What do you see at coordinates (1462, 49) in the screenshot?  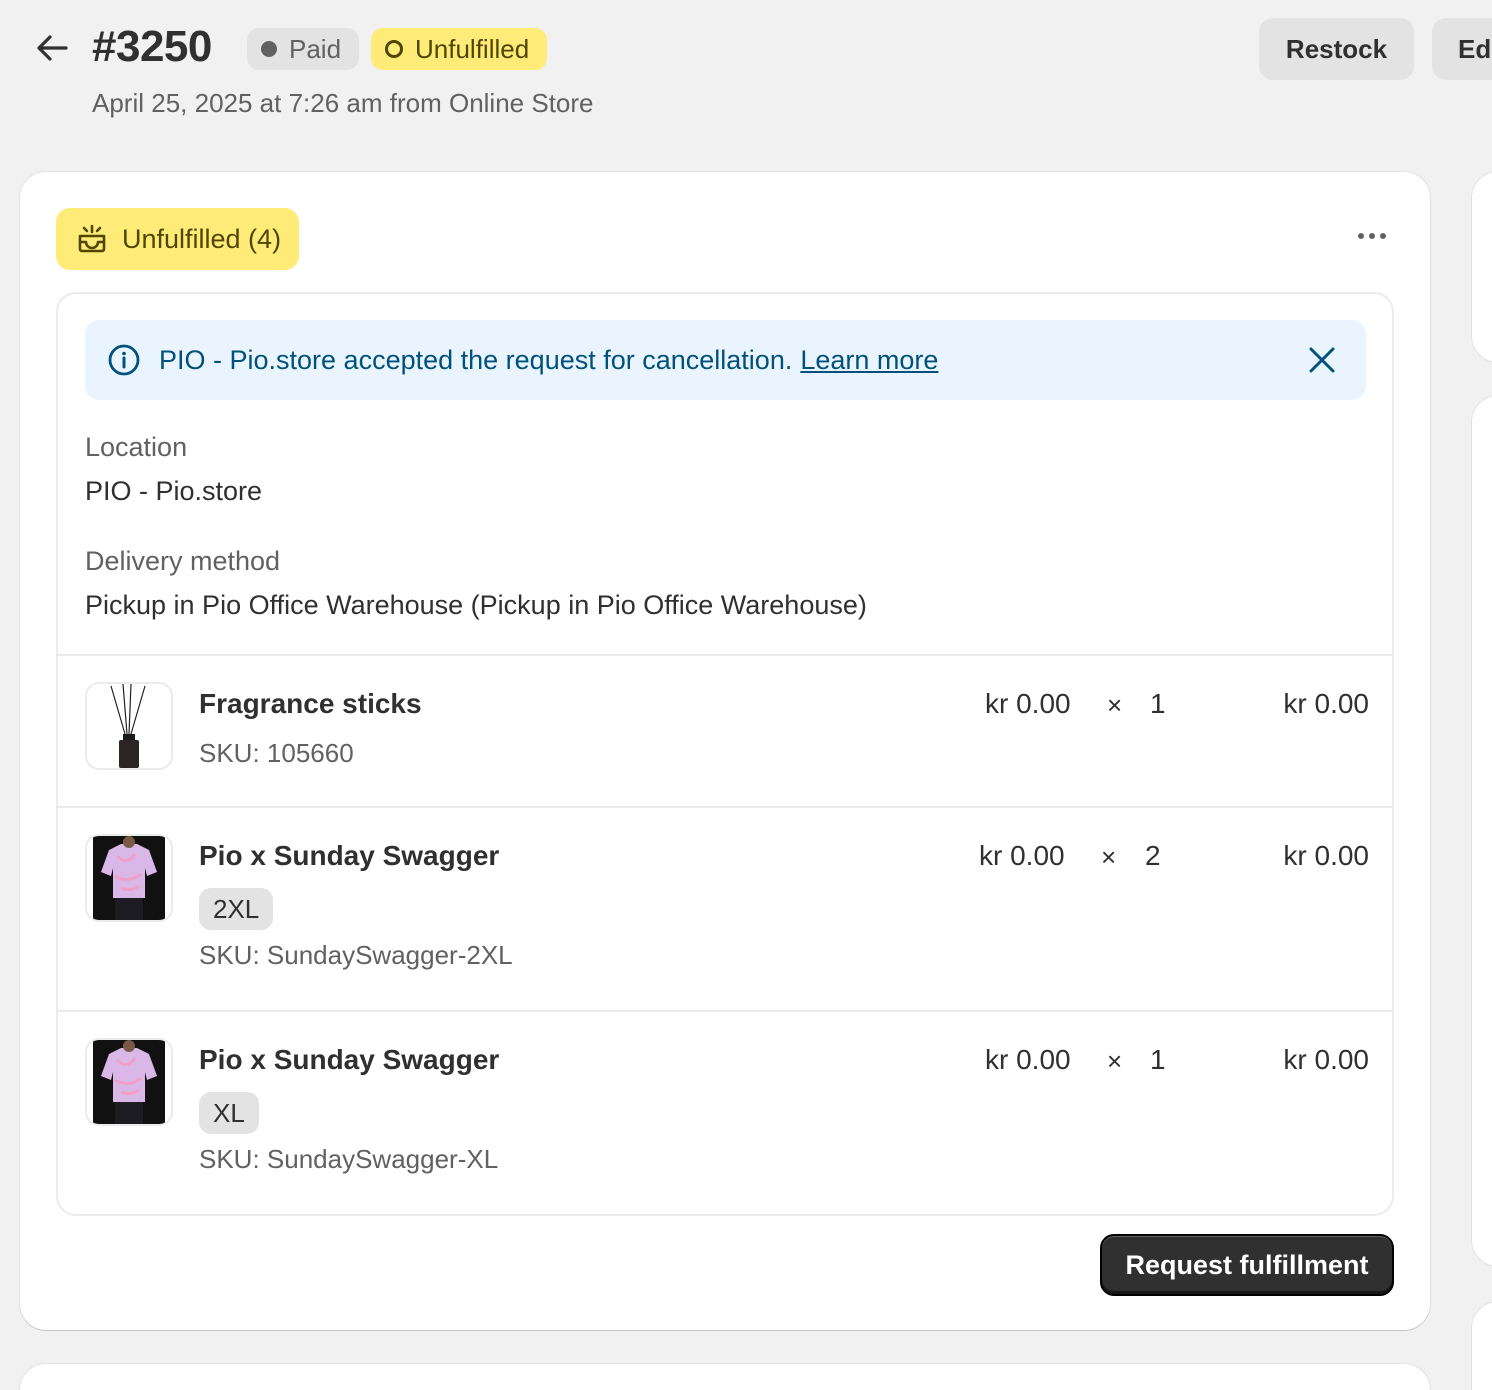 I see `edit-button: Edit` at bounding box center [1462, 49].